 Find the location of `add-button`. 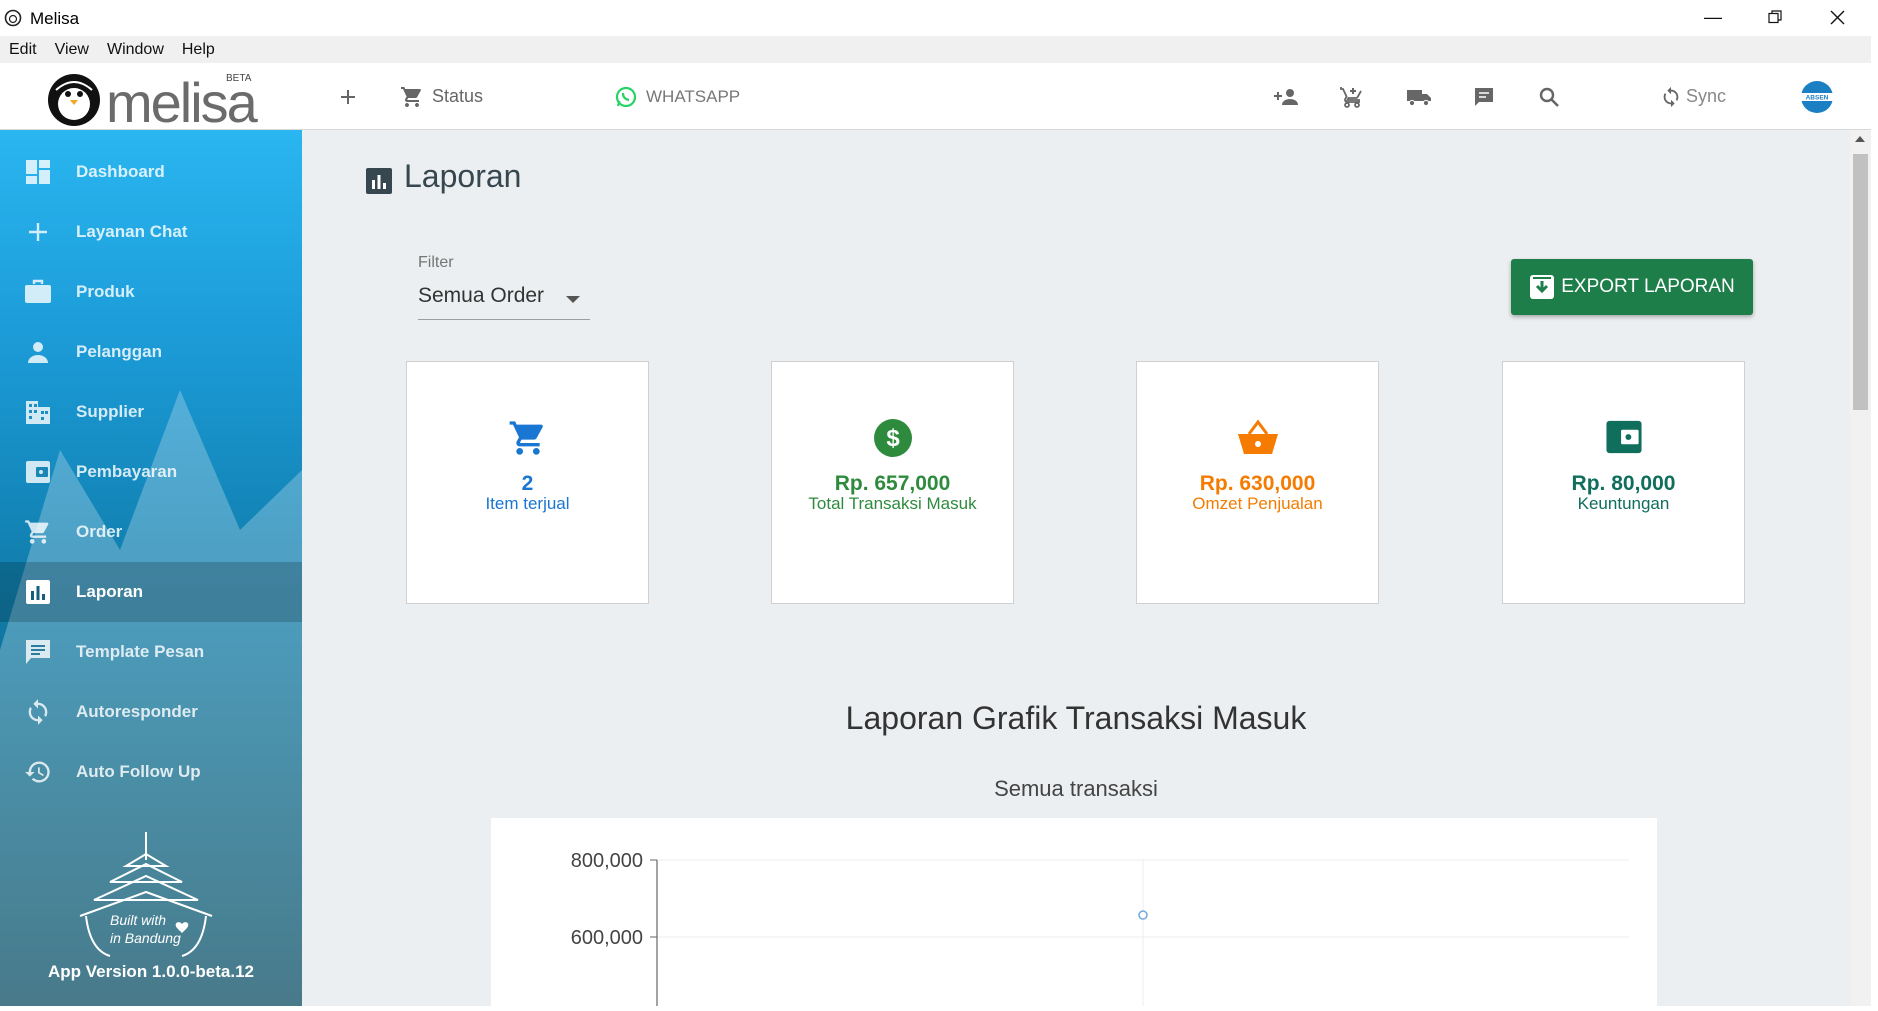

add-button is located at coordinates (348, 96).